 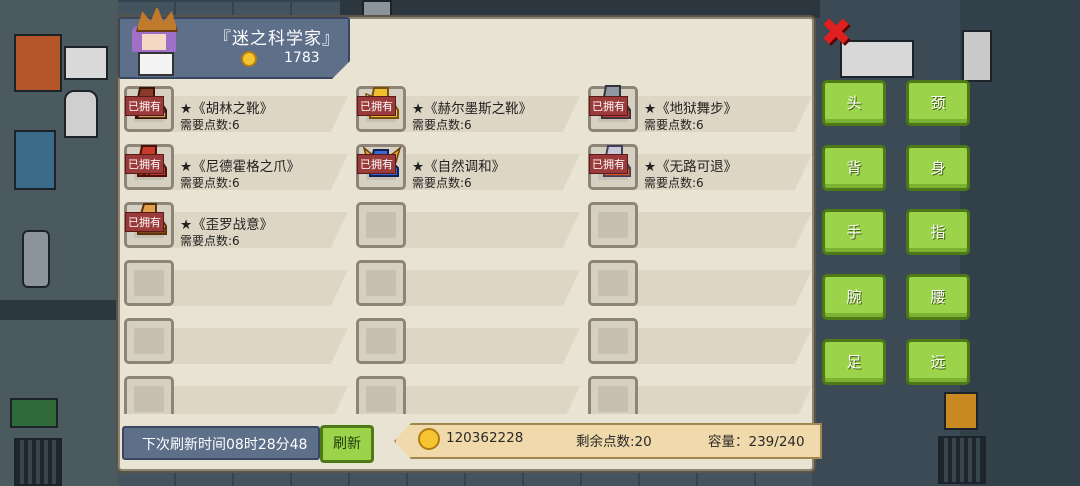 I want to click on item-slot: 已拥有 ★《无路可退》 需要点数:6, so click(x=699, y=167).